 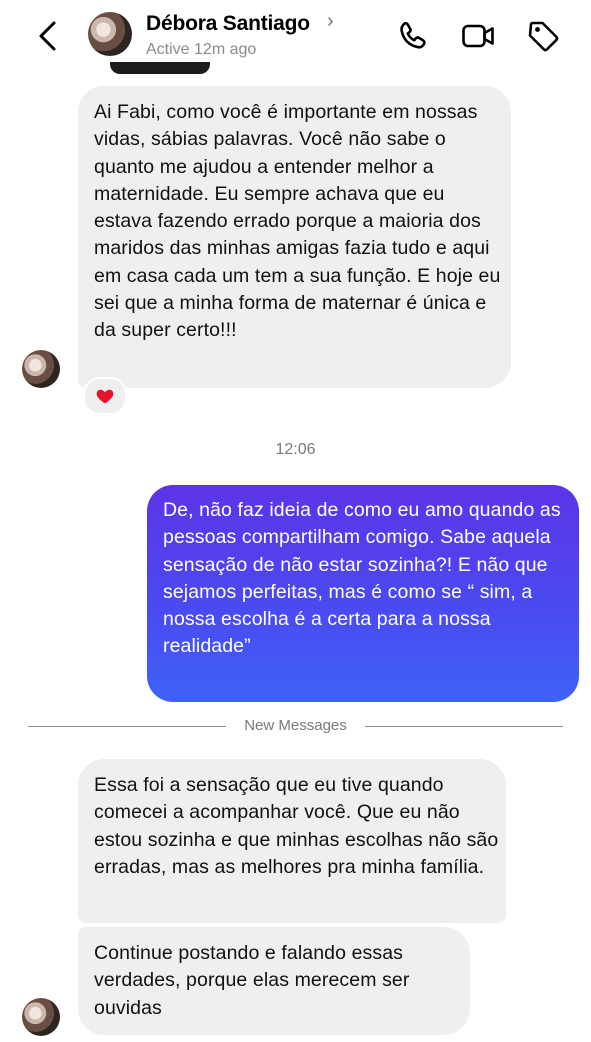 I want to click on contact-avatar, so click(x=110, y=34).